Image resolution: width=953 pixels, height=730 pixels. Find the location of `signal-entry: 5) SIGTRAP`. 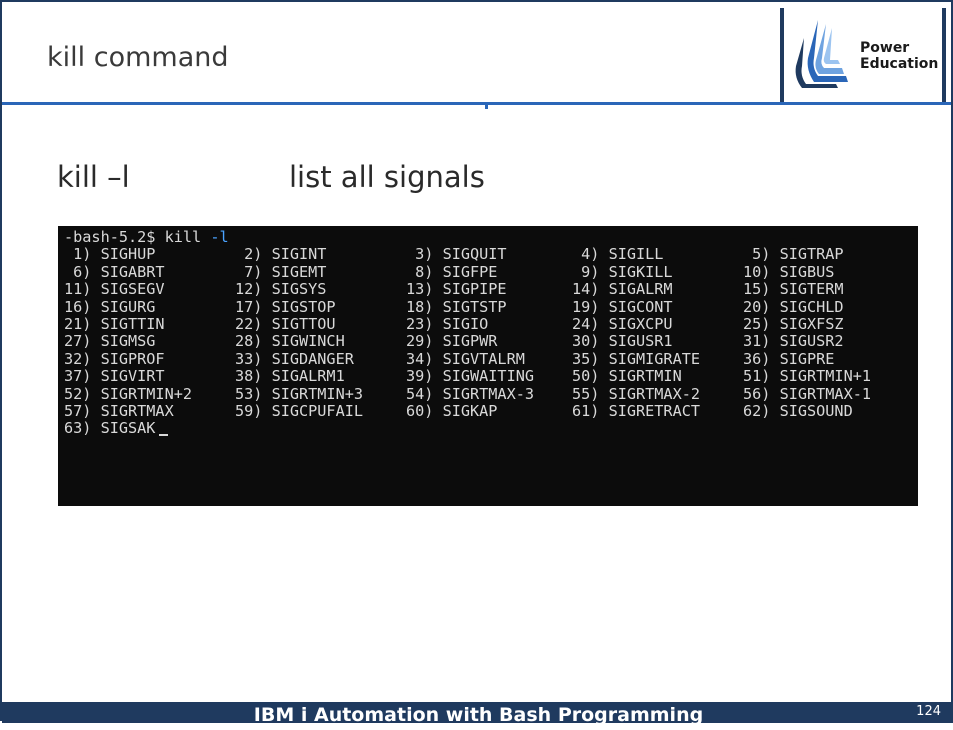

signal-entry: 5) SIGTRAP is located at coordinates (793, 254).